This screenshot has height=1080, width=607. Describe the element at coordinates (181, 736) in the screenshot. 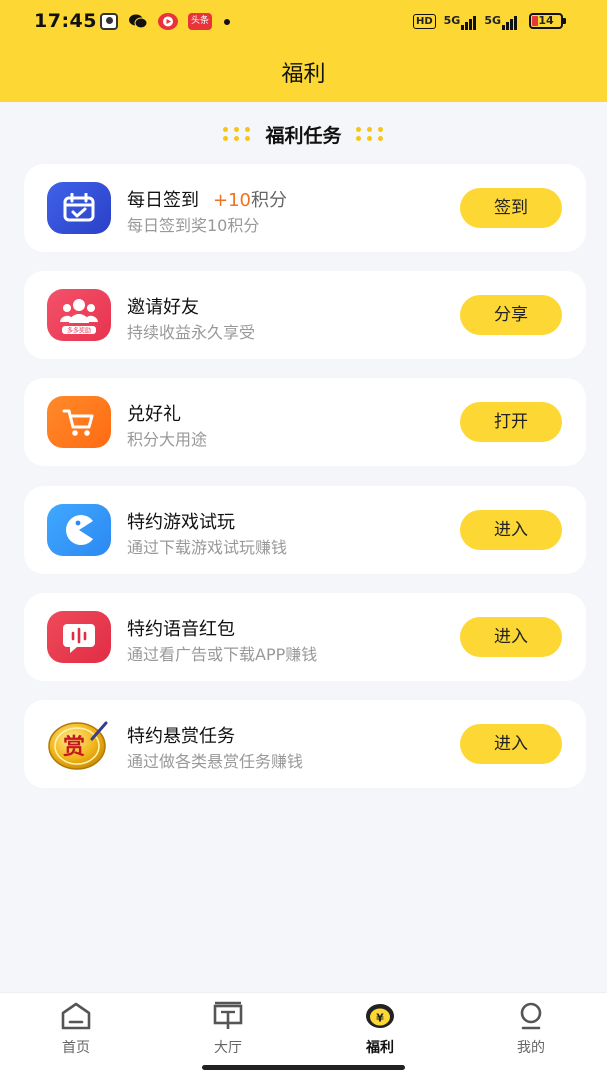

I see `task-title: 特约悬赏任务` at that location.